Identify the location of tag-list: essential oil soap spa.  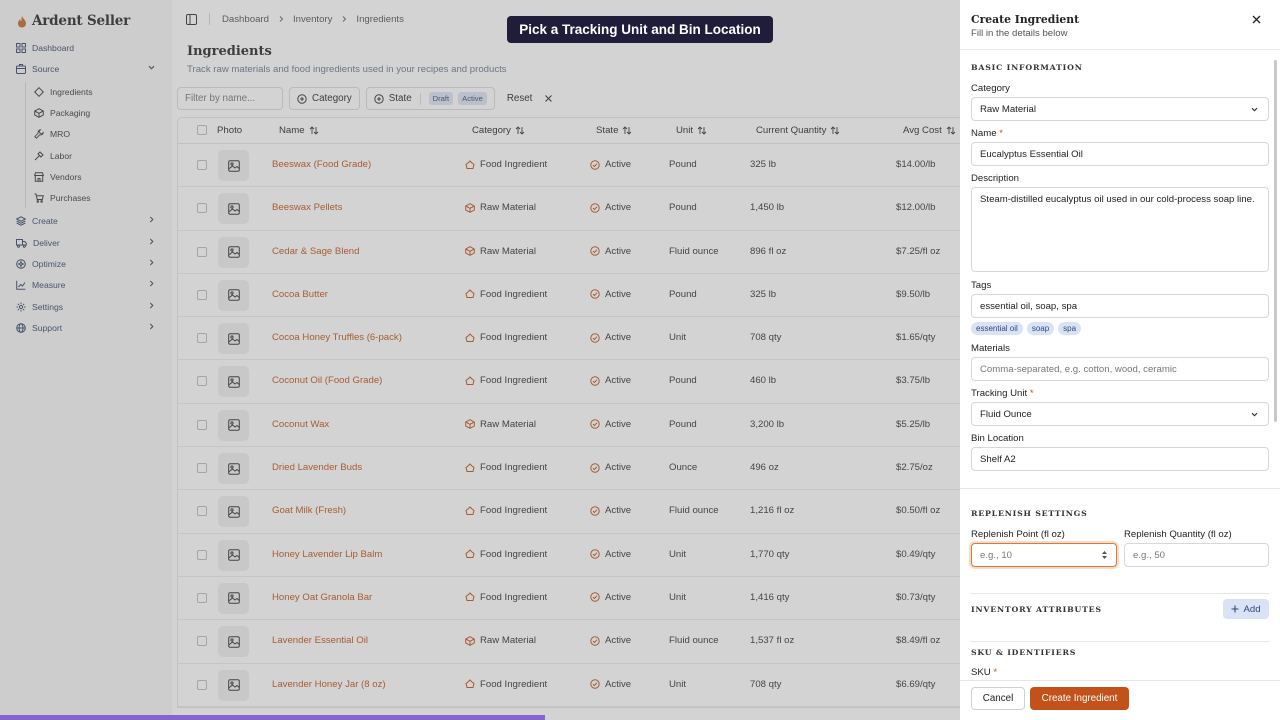
(1026, 328).